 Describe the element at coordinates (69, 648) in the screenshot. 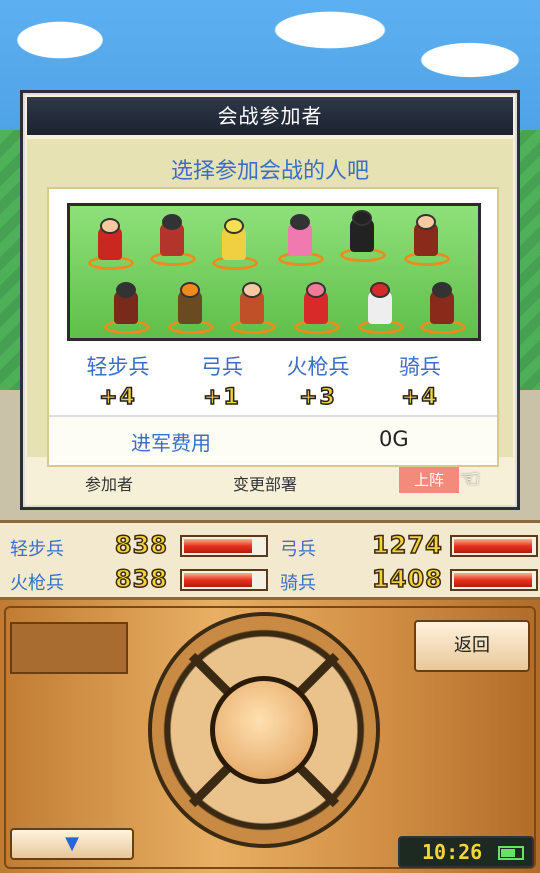

I see `info-display` at that location.